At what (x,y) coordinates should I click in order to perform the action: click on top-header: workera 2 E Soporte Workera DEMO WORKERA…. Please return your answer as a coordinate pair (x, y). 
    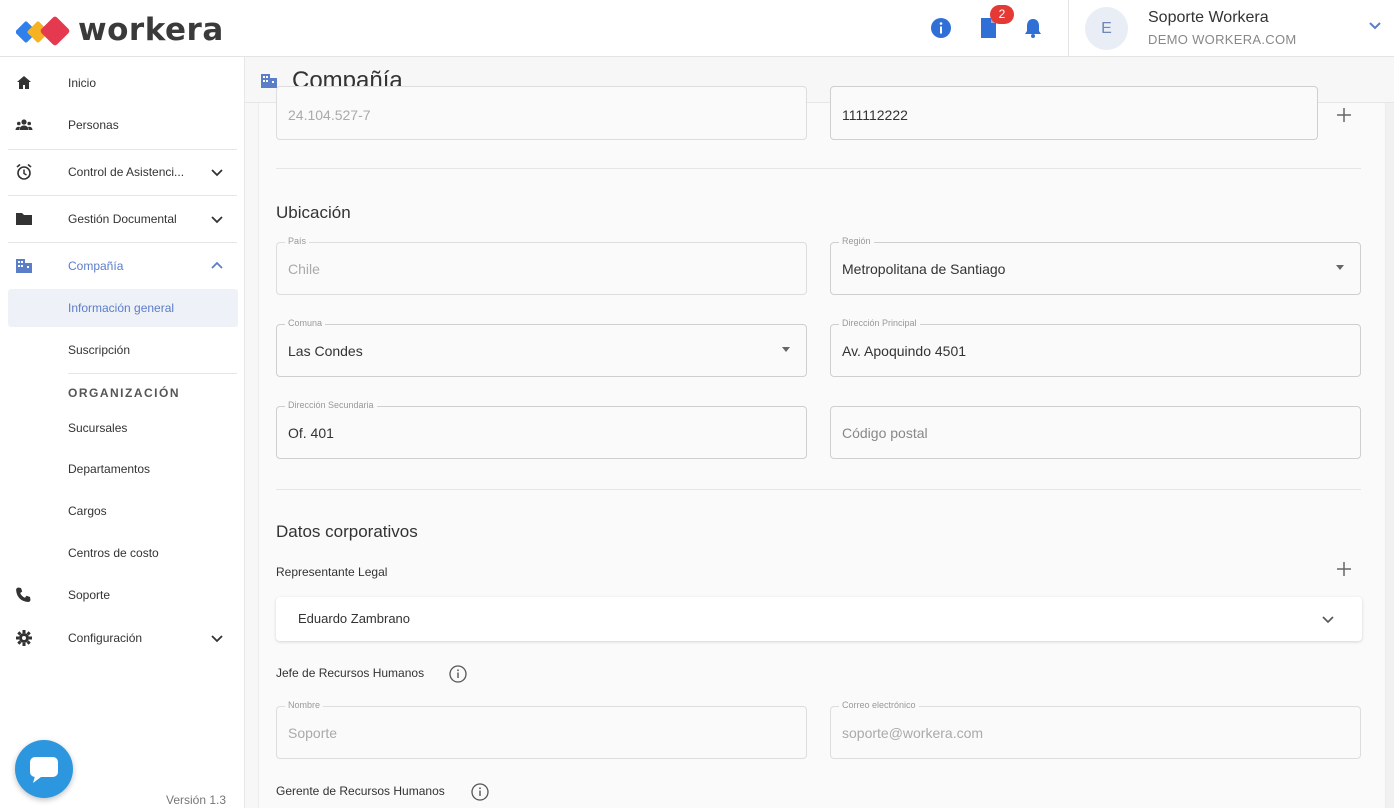
    Looking at the image, I should click on (697, 28).